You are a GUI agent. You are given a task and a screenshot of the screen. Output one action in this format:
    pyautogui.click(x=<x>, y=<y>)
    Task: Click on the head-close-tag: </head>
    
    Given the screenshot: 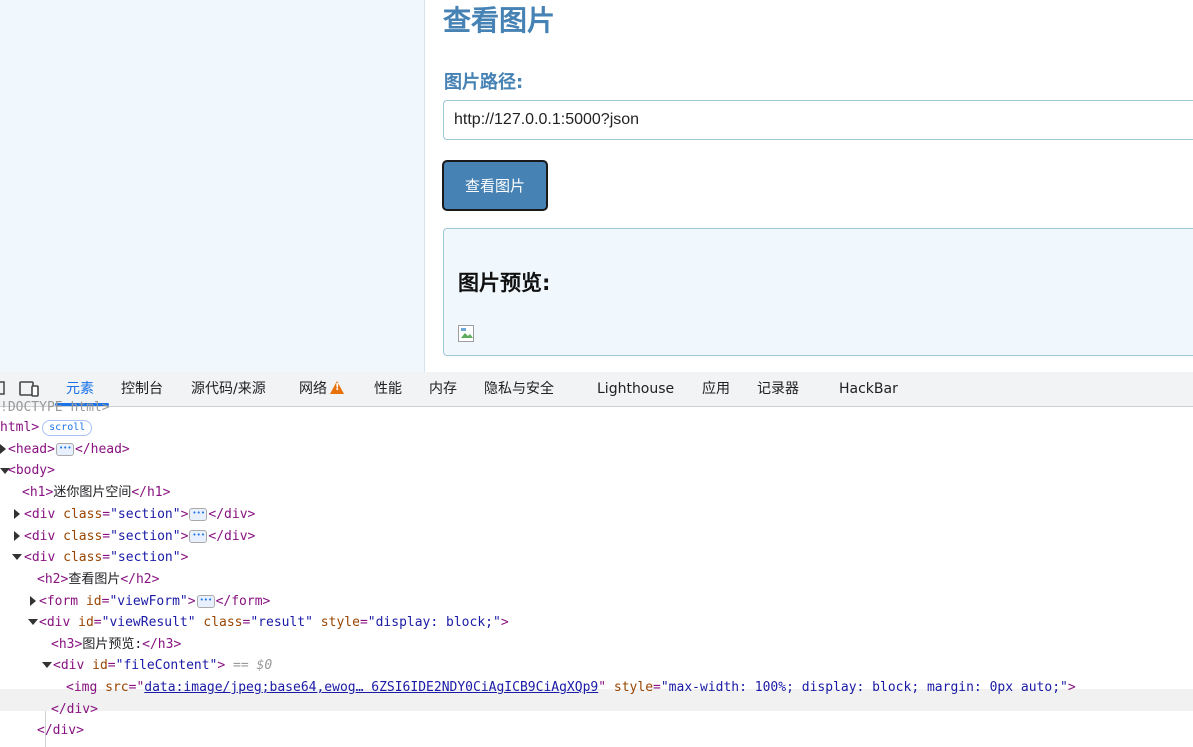 What is the action you would take?
    pyautogui.click(x=102, y=449)
    